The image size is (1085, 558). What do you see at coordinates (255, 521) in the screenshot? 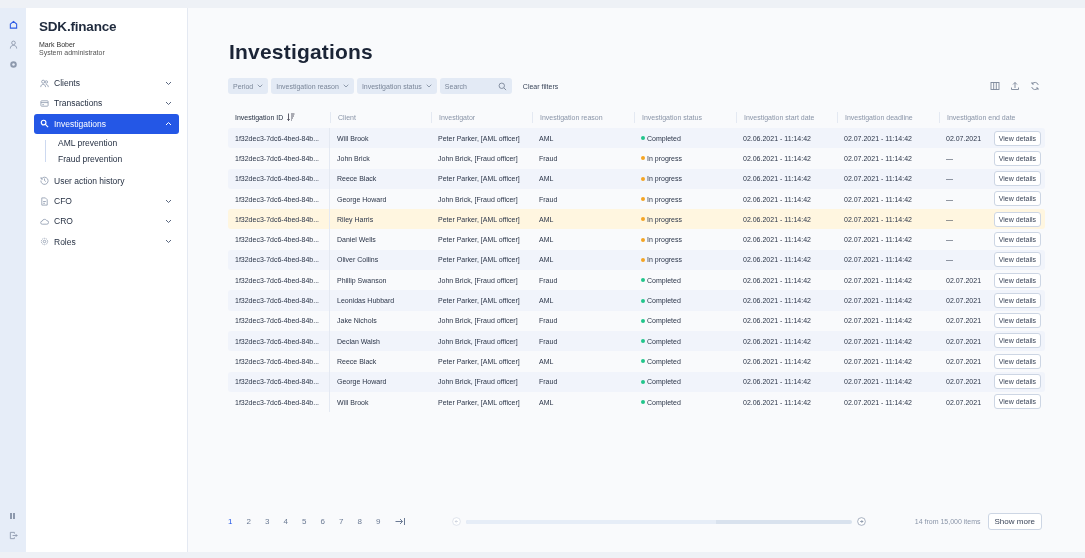
I see `page-link: 2` at bounding box center [255, 521].